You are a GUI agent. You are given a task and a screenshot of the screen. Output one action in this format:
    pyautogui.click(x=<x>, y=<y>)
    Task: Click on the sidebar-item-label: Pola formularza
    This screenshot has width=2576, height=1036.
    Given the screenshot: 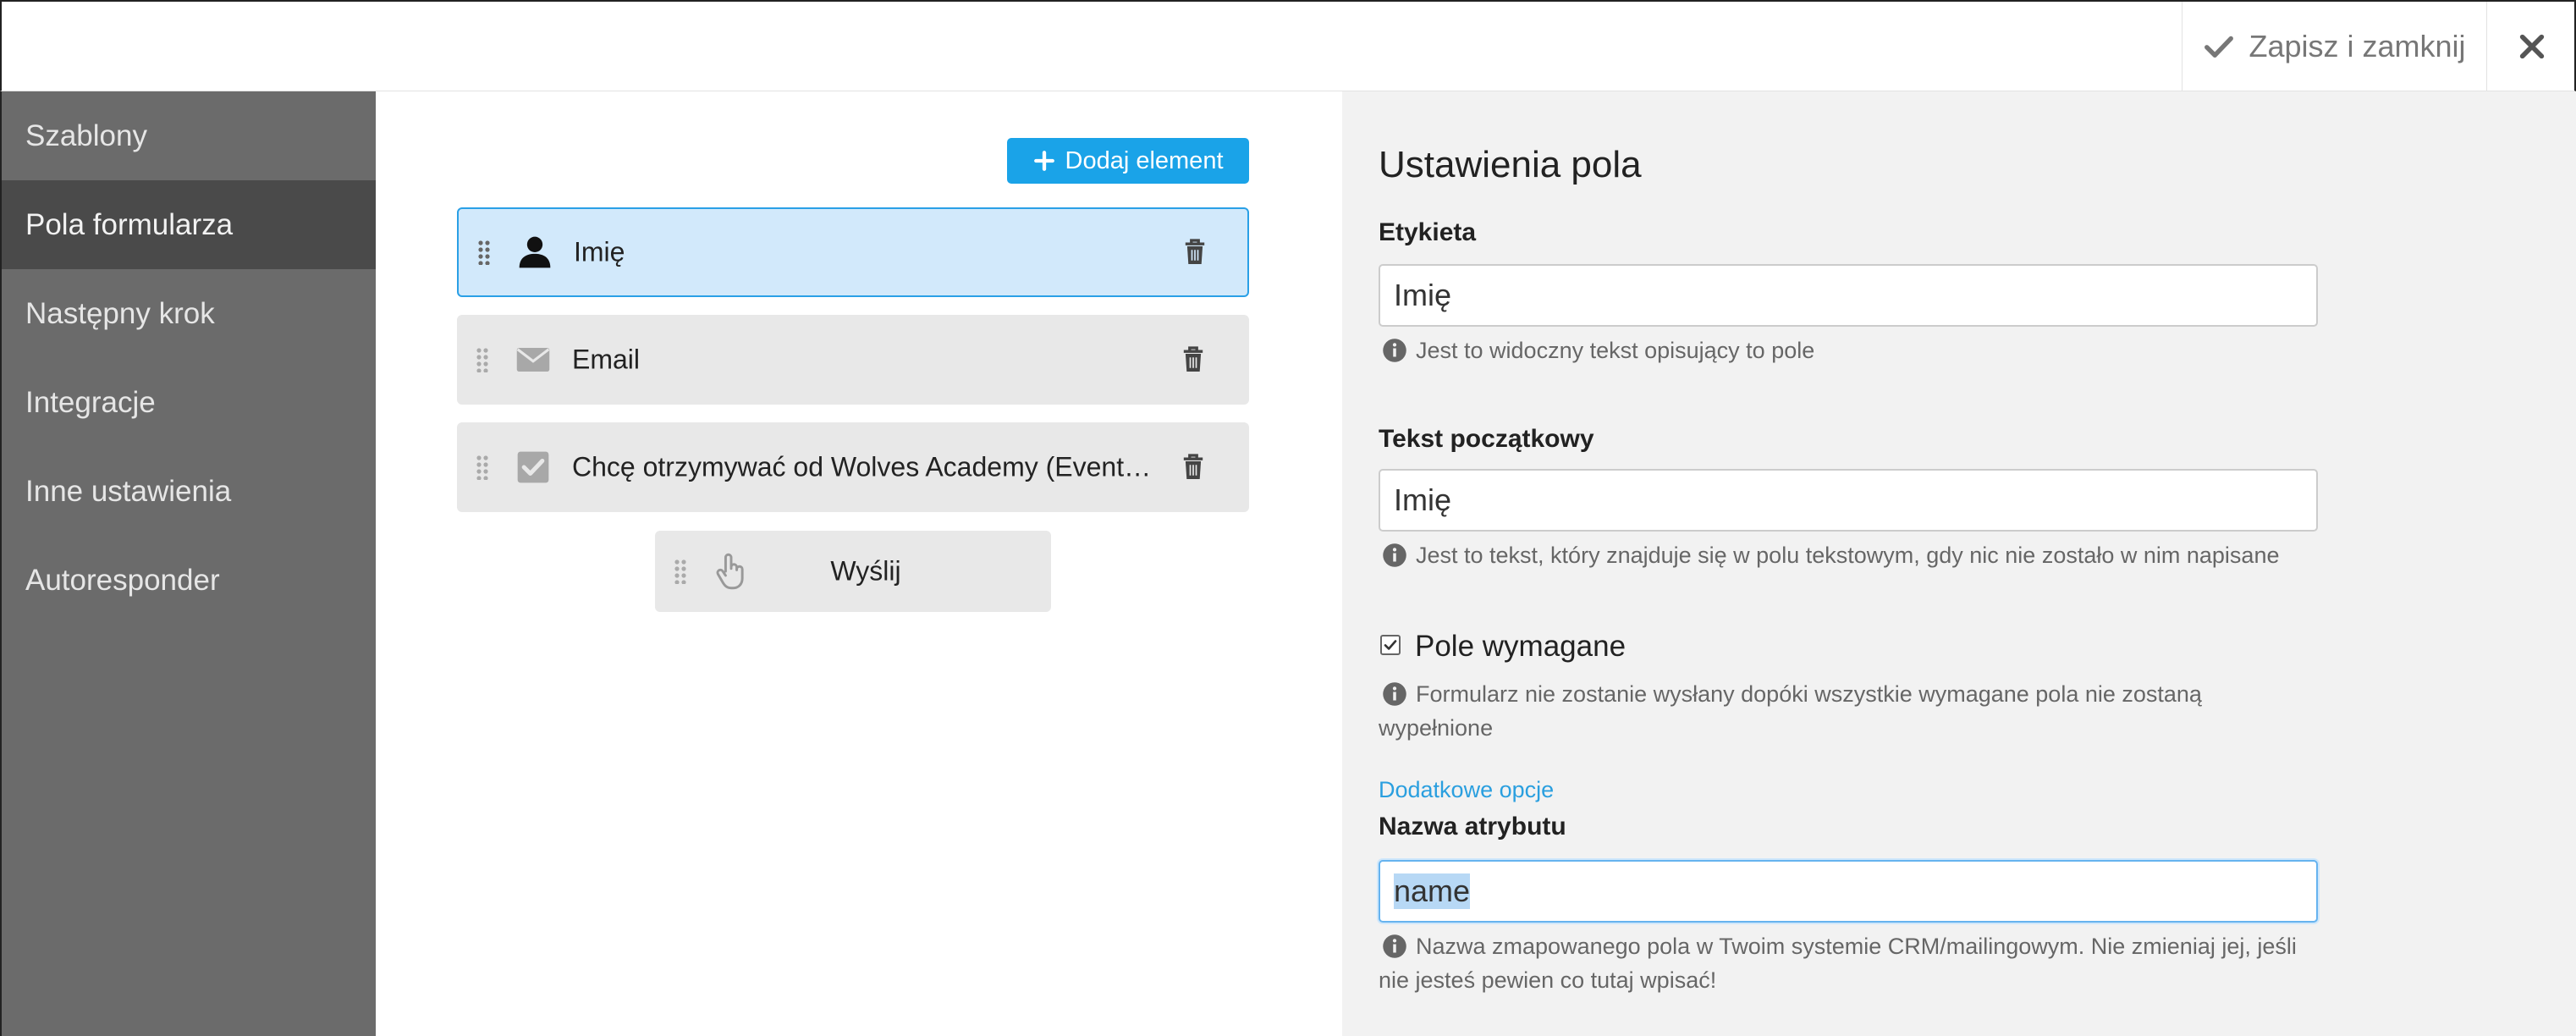 What is the action you would take?
    pyautogui.click(x=129, y=224)
    